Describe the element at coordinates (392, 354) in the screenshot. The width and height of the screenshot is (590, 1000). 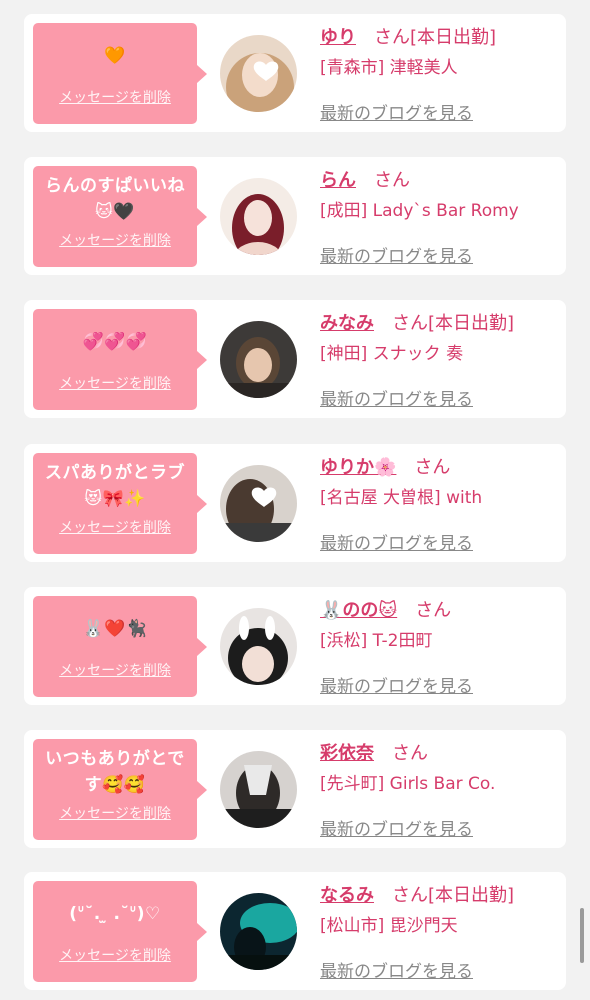
I see `shop-info: [神田] スナック 奏` at that location.